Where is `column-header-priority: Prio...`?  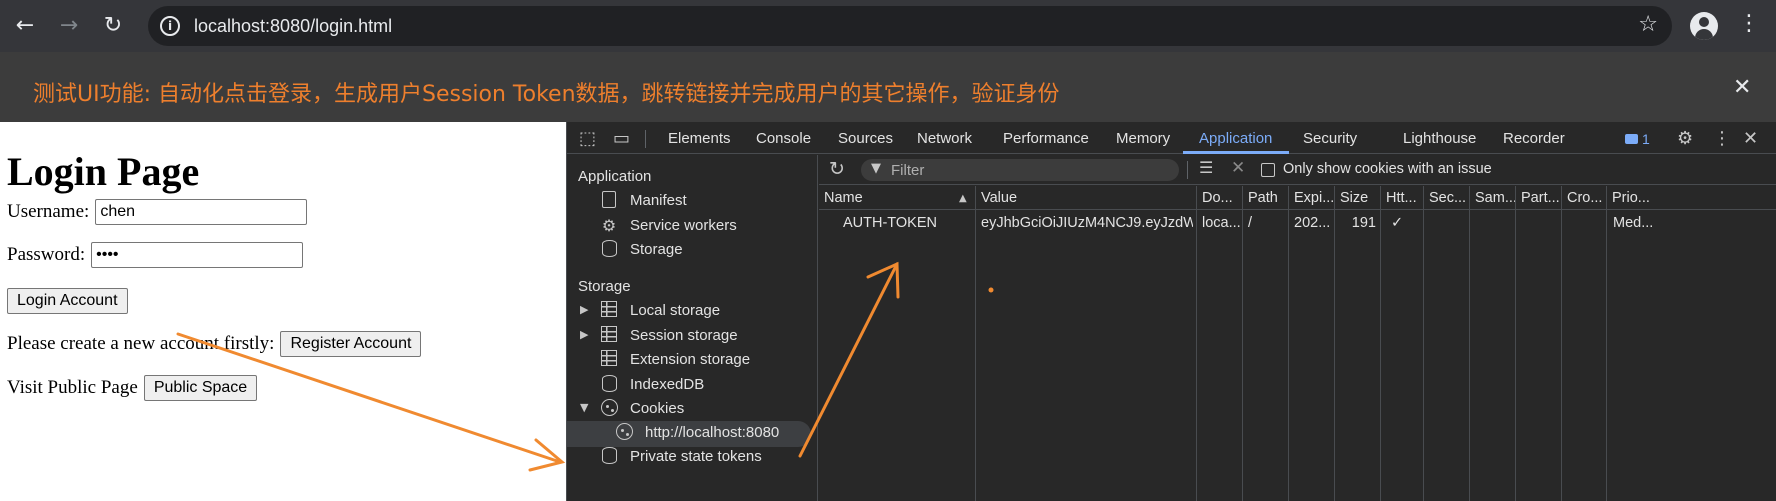 column-header-priority: Prio... is located at coordinates (1691, 198).